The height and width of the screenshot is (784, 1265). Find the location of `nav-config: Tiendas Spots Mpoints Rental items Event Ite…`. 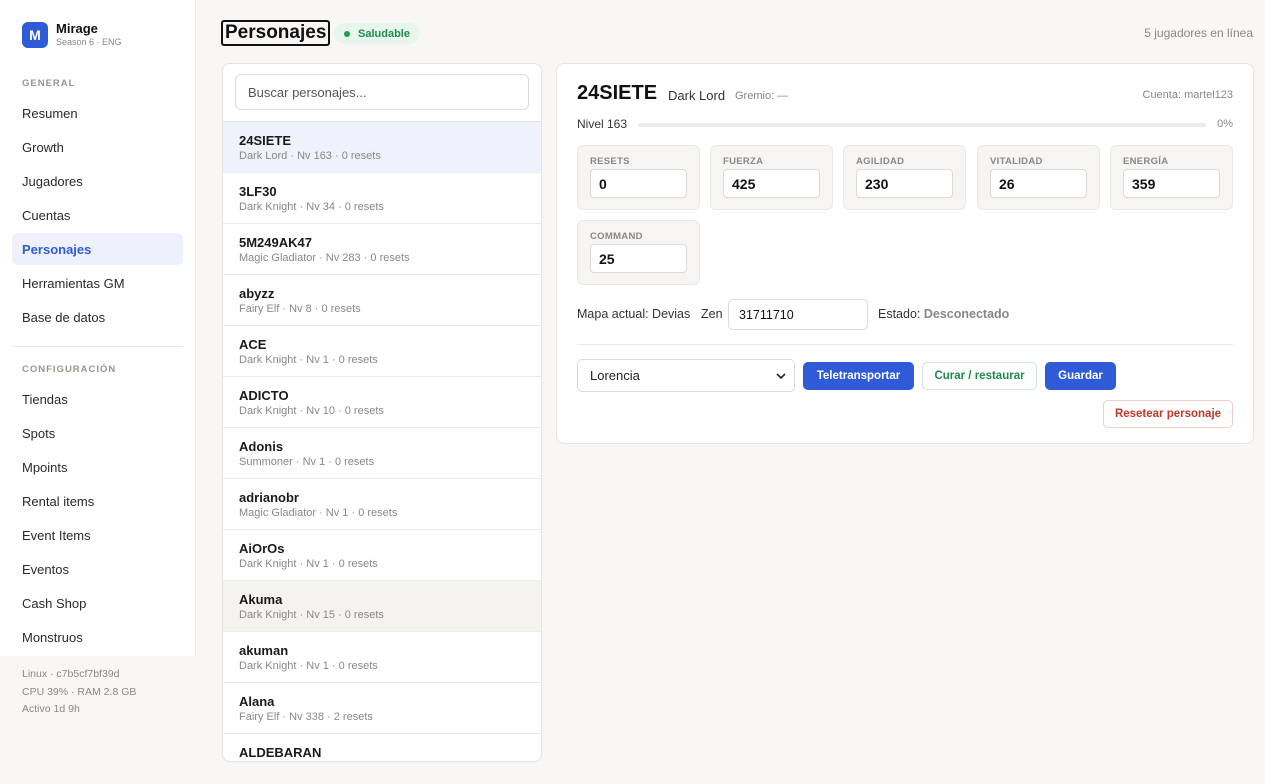

nav-config: Tiendas Spots Mpoints Rental items Event Ite… is located at coordinates (97, 519).